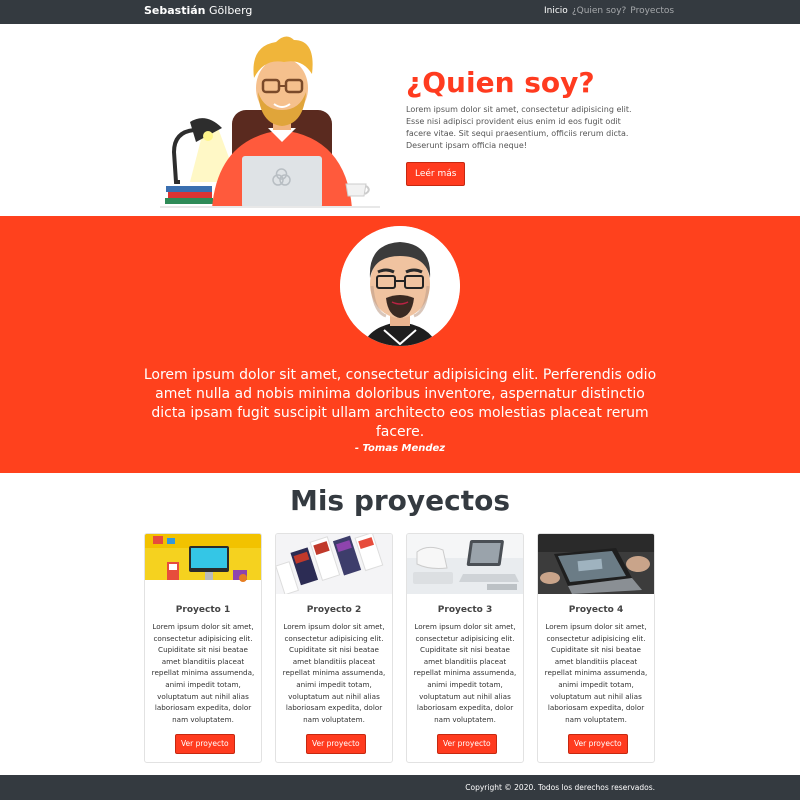 The width and height of the screenshot is (800, 800). Describe the element at coordinates (556, 11) in the screenshot. I see `nav-link-inicio: Inicio` at that location.